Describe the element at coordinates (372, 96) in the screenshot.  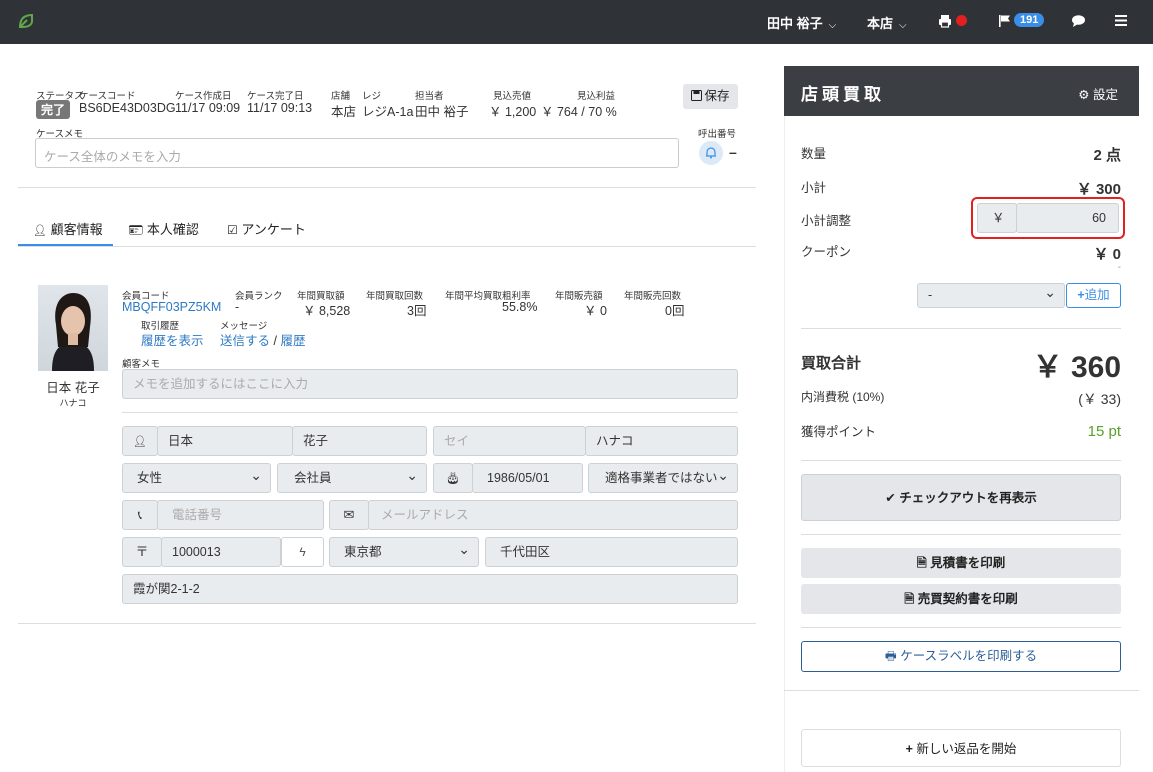
I see `register-label: レジ` at that location.